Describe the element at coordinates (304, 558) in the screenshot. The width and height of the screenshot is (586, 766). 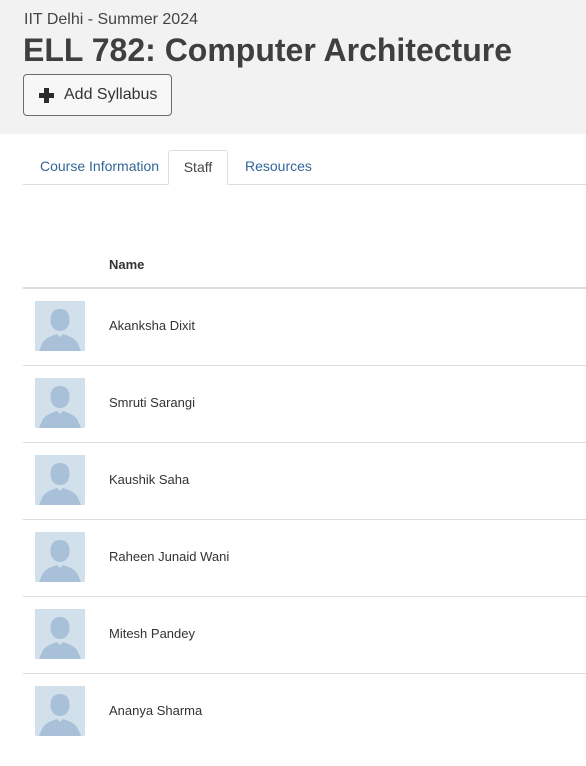
I see `table-row: Raheen Junaid Wani` at that location.